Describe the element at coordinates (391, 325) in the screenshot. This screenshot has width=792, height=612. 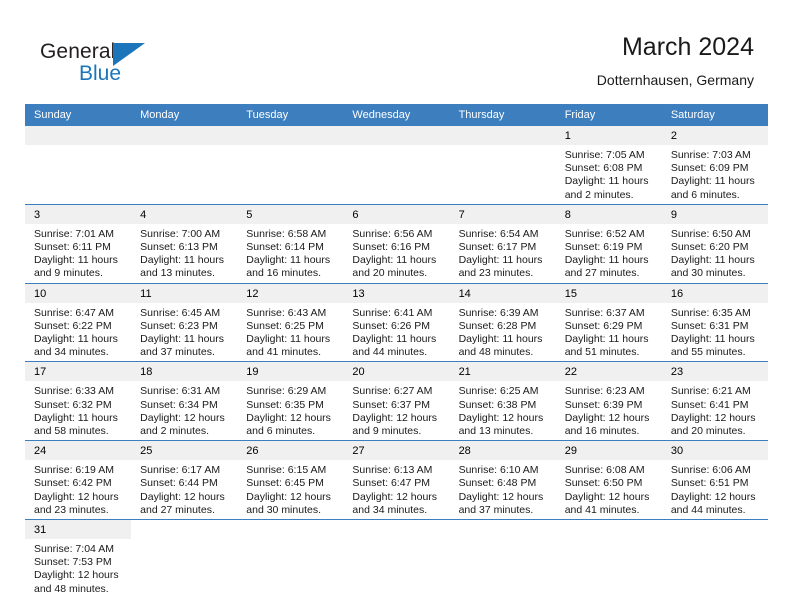
I see `sunset-text: Sunset: 6:26 PM` at that location.